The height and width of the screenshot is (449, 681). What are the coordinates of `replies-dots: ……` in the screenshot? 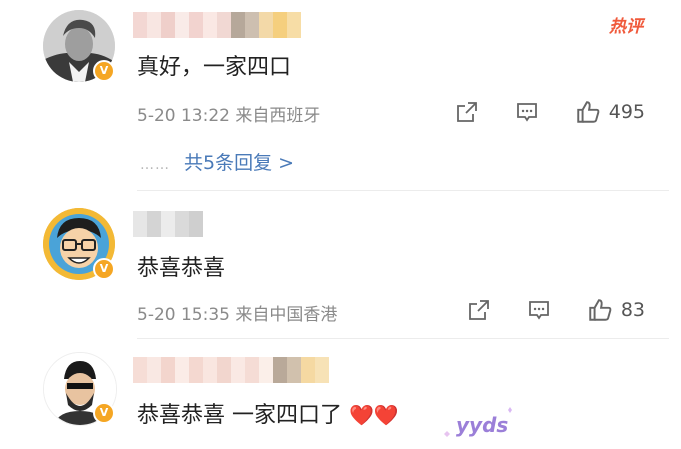 It's located at (155, 165).